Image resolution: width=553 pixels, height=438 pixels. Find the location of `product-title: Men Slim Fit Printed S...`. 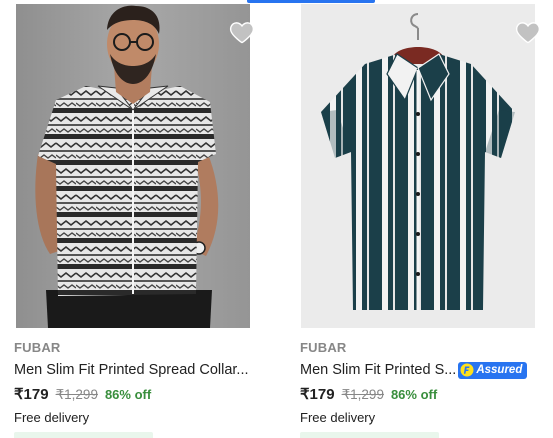

product-title: Men Slim Fit Printed S... is located at coordinates (378, 370).